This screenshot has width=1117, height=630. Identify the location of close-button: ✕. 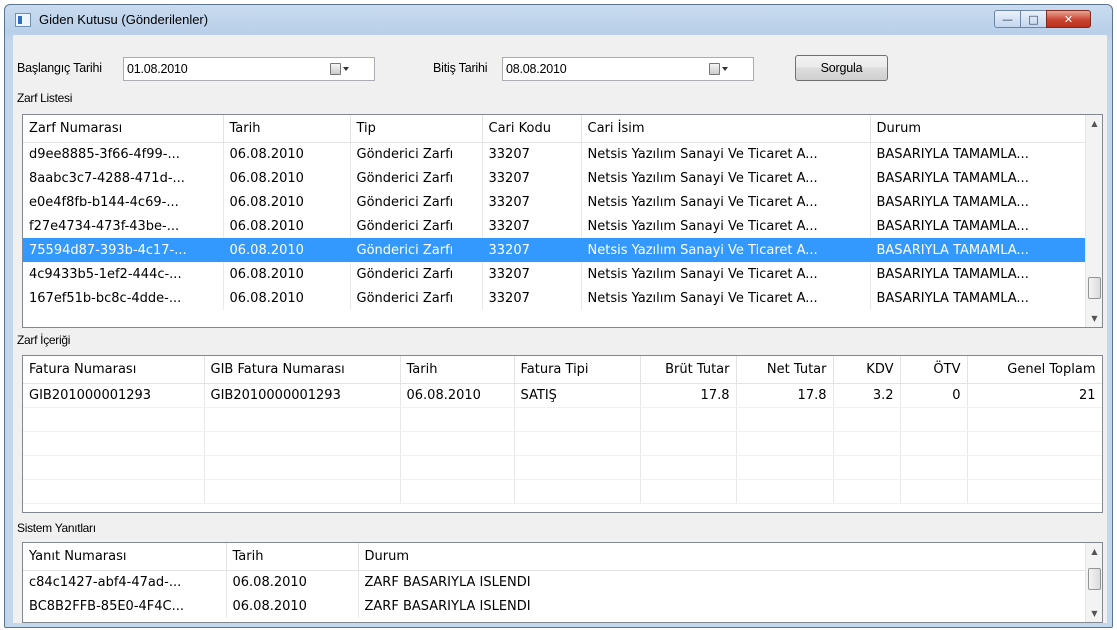
(1068, 19).